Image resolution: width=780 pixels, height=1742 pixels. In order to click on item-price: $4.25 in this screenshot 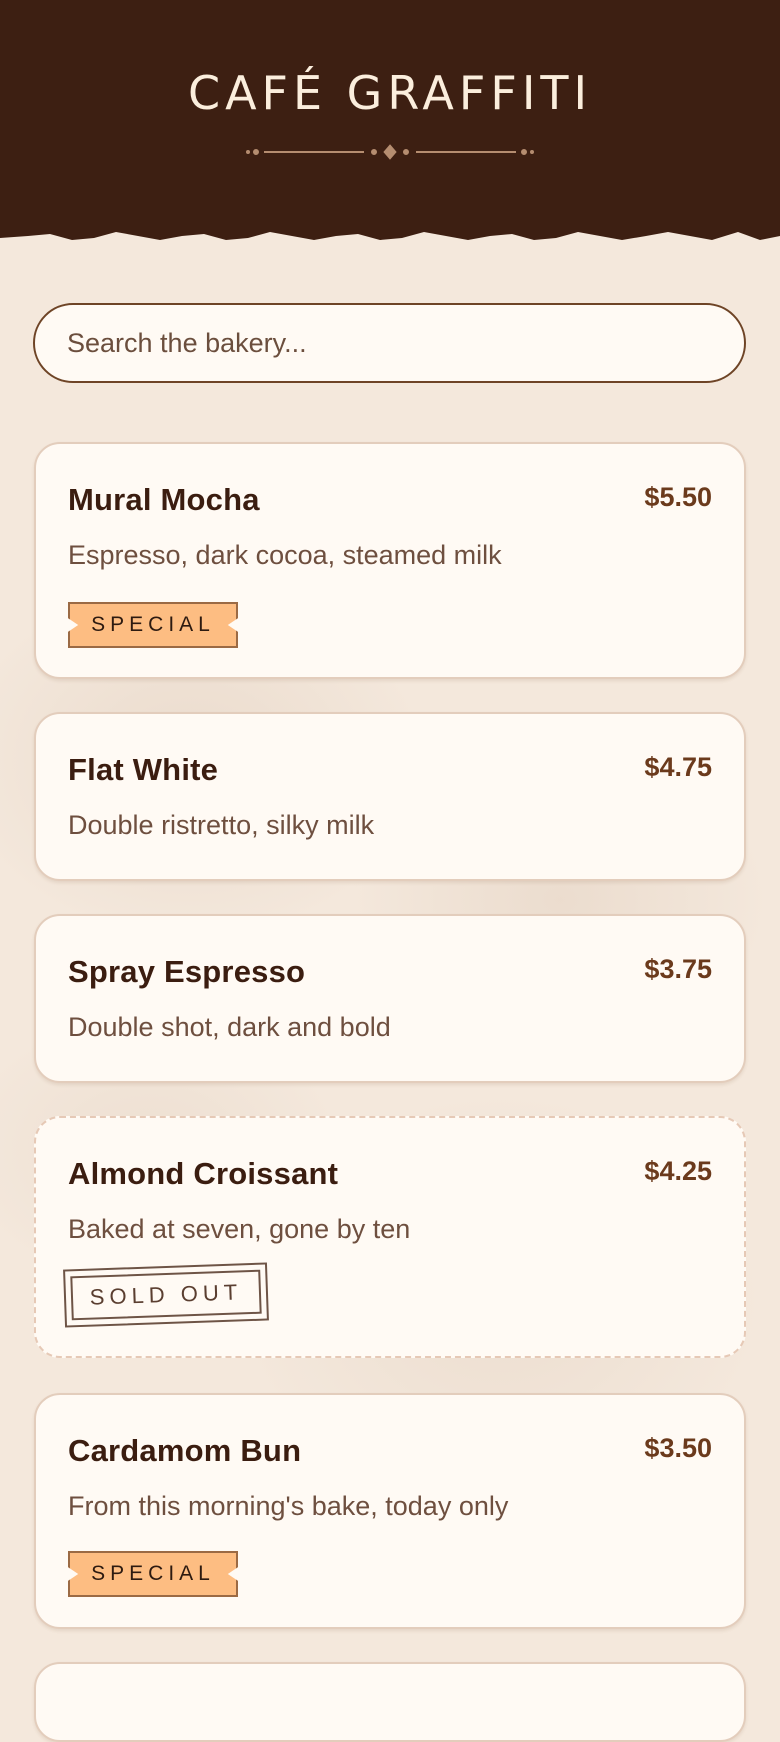, I will do `click(678, 1171)`.